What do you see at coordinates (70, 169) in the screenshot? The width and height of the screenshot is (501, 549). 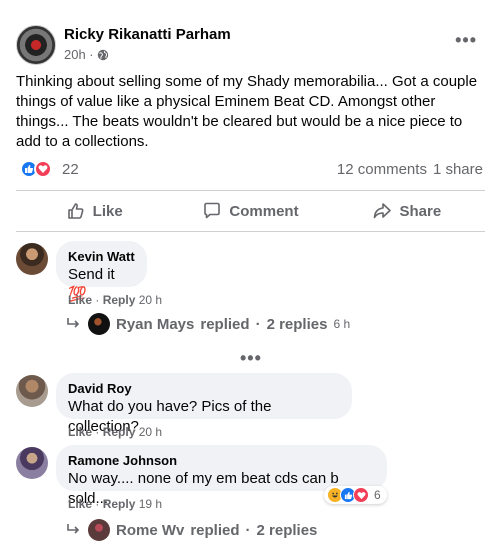 I see `reaction-count: 22` at bounding box center [70, 169].